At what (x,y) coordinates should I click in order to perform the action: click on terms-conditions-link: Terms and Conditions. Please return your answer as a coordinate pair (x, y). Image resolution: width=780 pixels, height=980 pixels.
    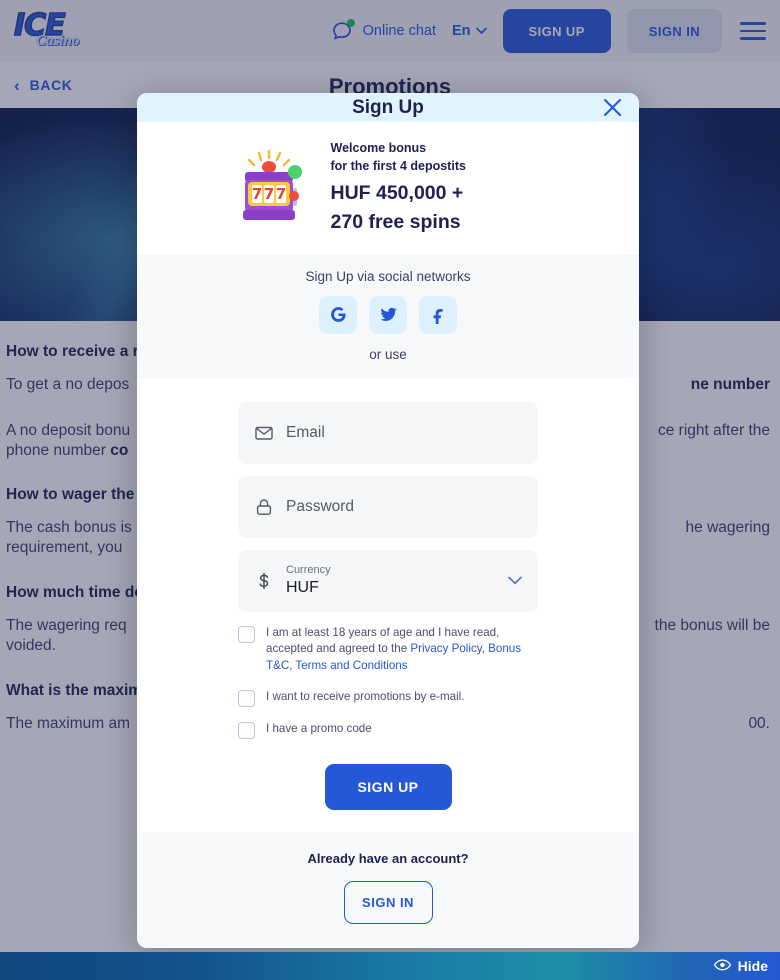
    Looking at the image, I should click on (351, 665).